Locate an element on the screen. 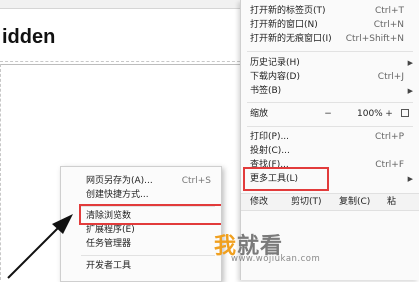 This screenshot has width=419, height=282. menu-item-label: 开发者工具 is located at coordinates (109, 266).